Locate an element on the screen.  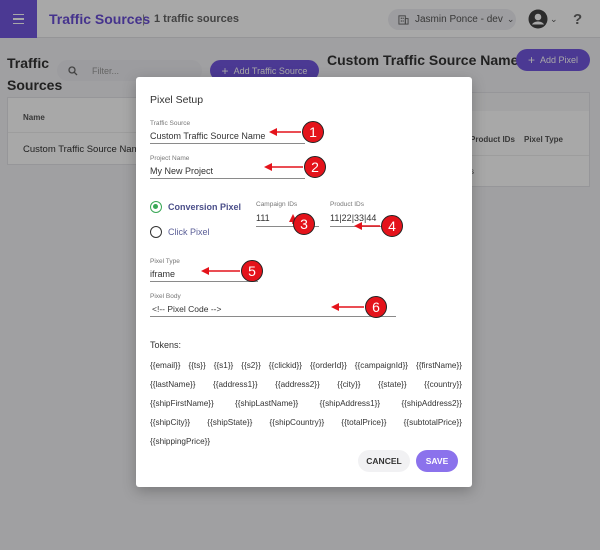
project-name-underline is located at coordinates (227, 178).